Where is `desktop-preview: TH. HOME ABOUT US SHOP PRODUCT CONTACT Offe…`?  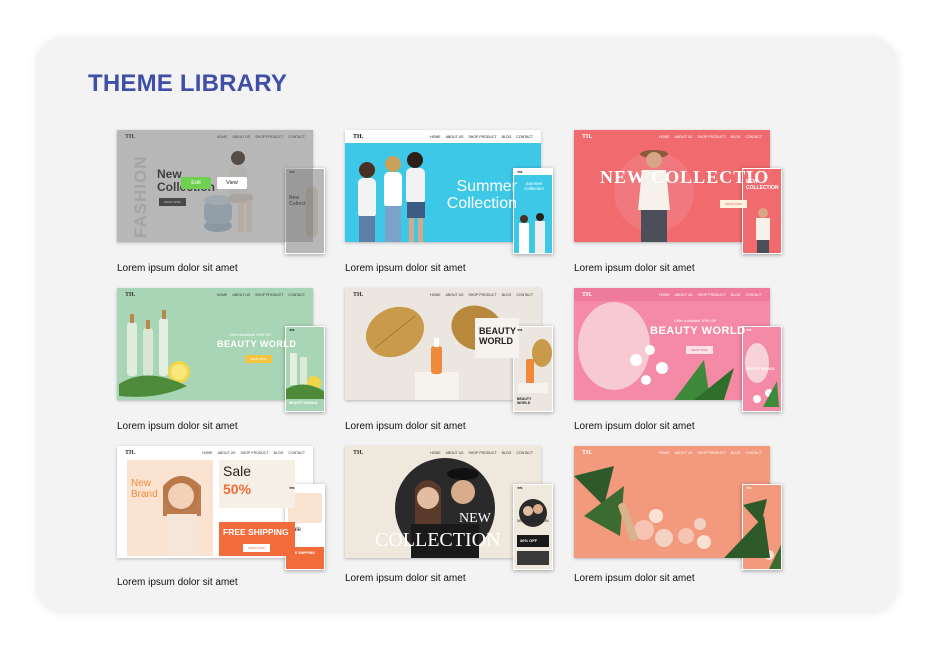
desktop-preview: TH. HOME ABOUT US SHOP PRODUCT CONTACT Offe… is located at coordinates (215, 344).